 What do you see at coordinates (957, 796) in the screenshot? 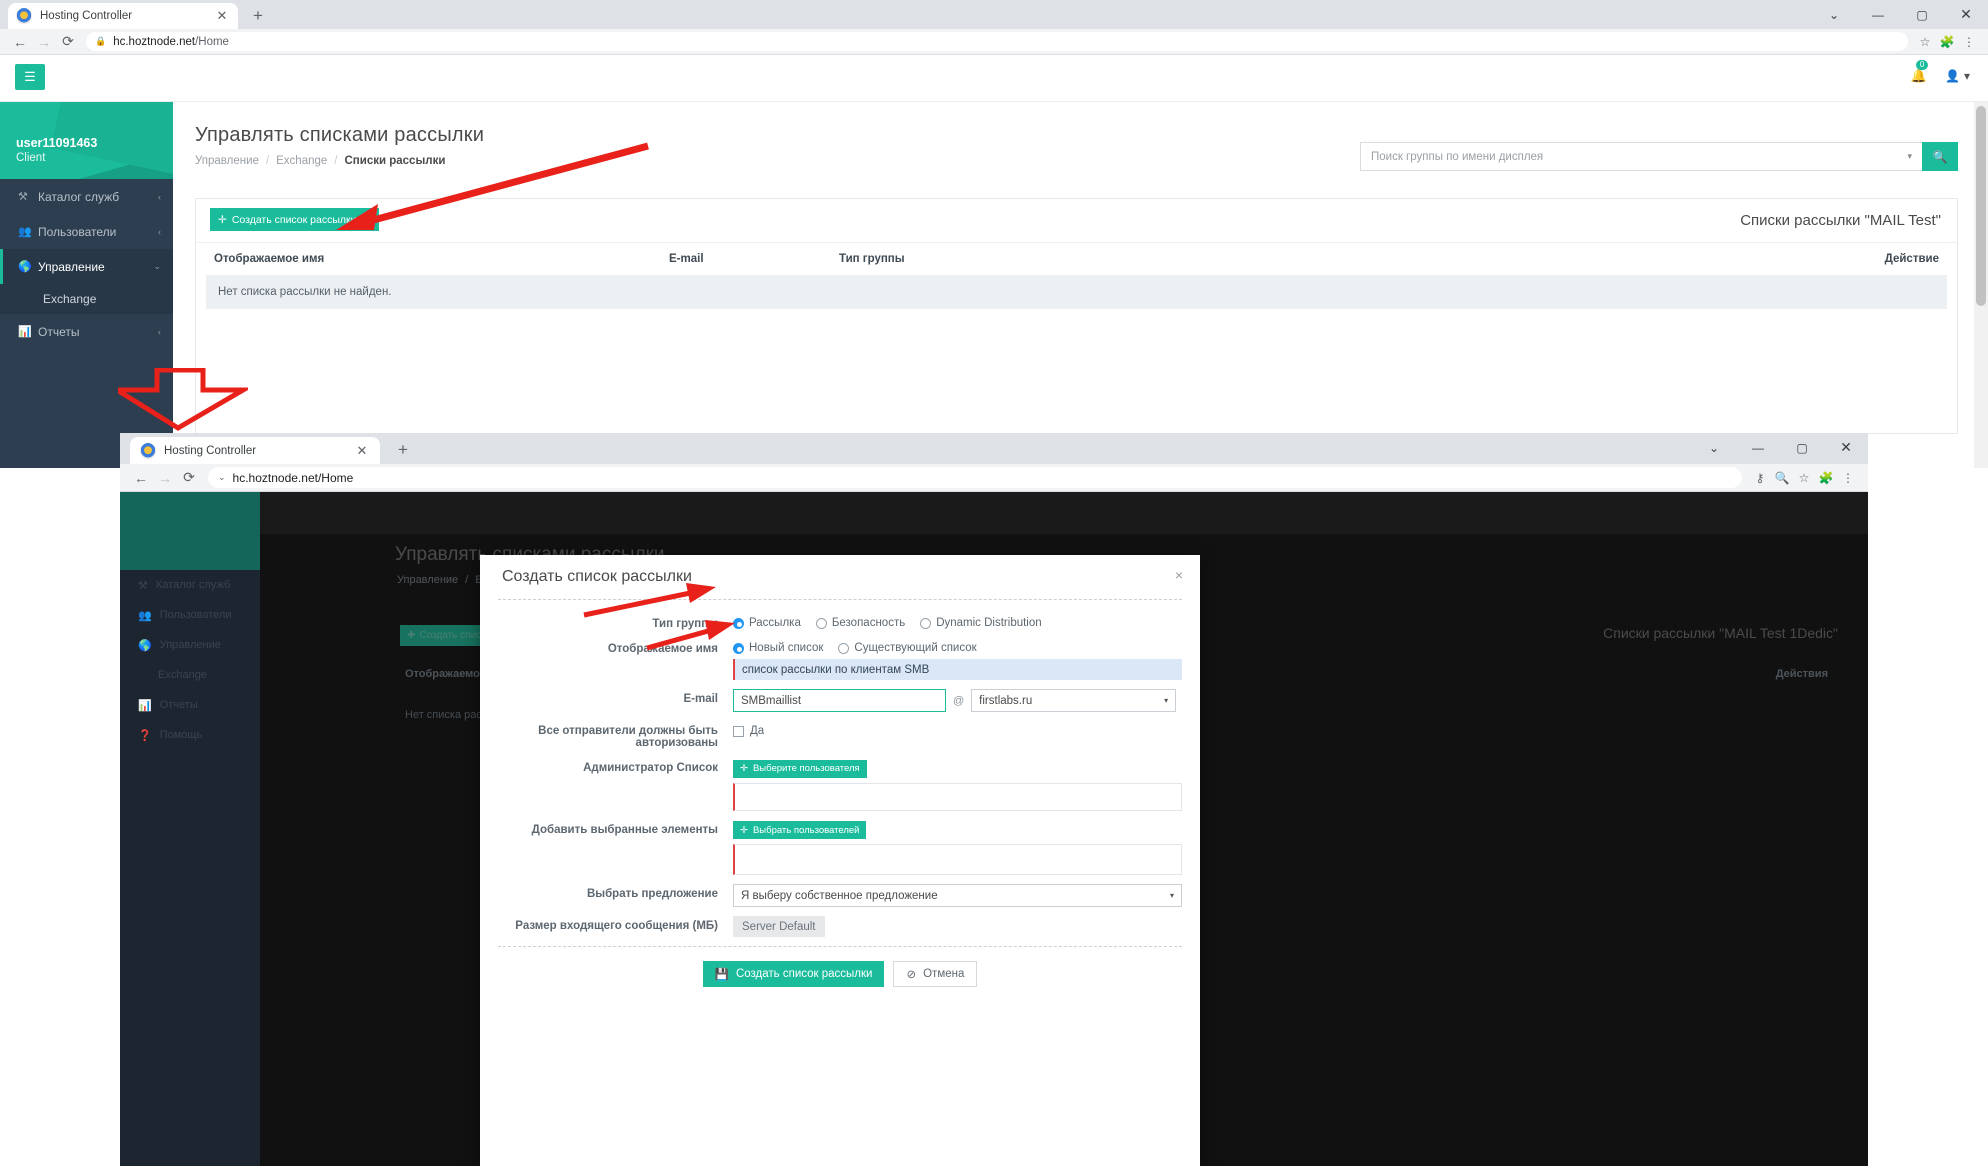
I see `list-admin-box` at bounding box center [957, 796].